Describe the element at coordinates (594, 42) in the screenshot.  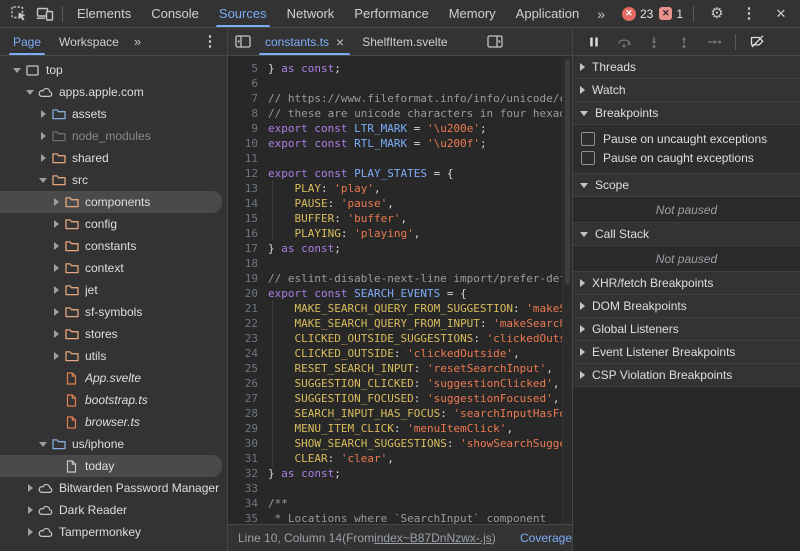
I see `pause-button` at that location.